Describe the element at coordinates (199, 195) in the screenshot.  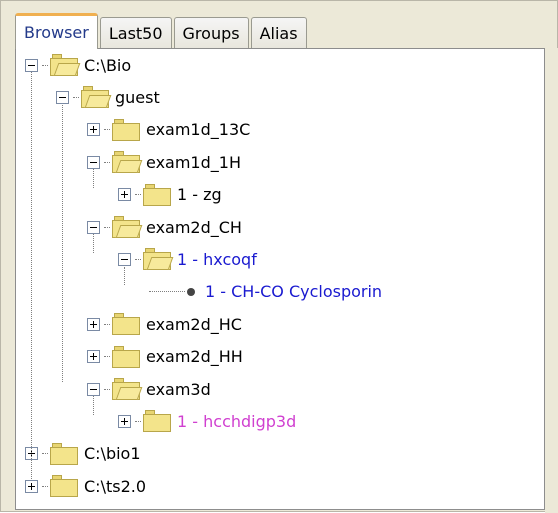
I see `tree-item-label: 1 - zg` at that location.